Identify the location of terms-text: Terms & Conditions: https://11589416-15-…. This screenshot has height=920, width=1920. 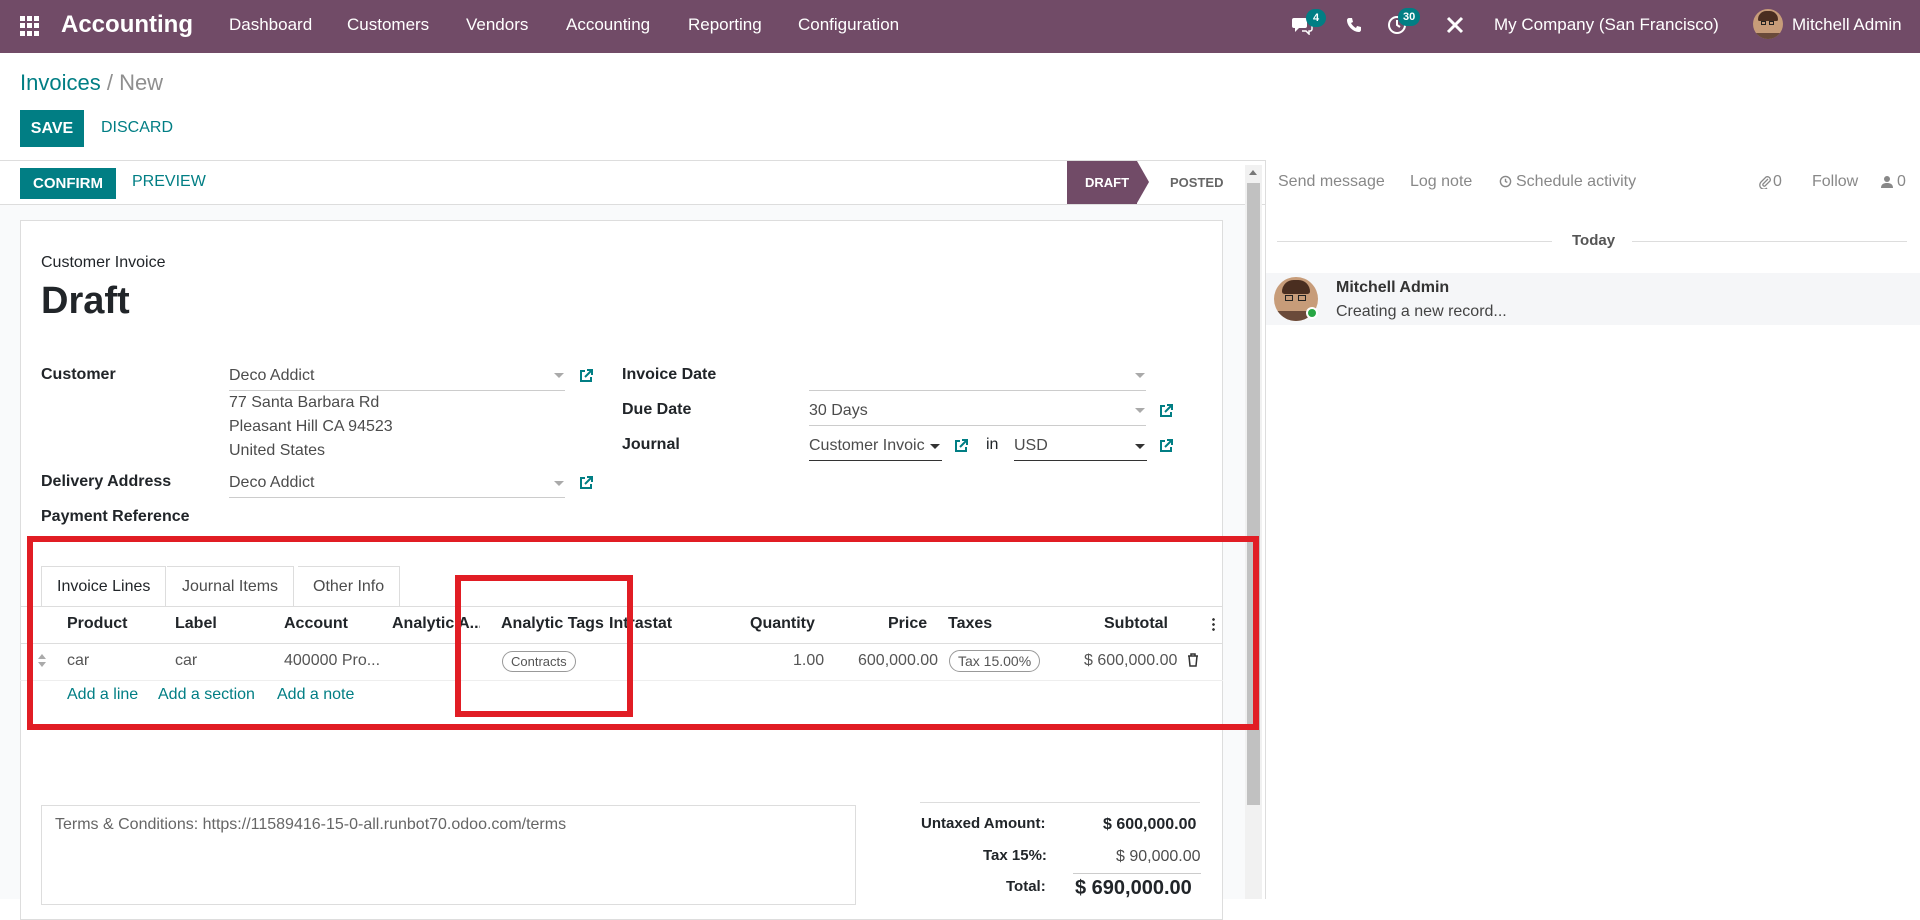
(310, 825).